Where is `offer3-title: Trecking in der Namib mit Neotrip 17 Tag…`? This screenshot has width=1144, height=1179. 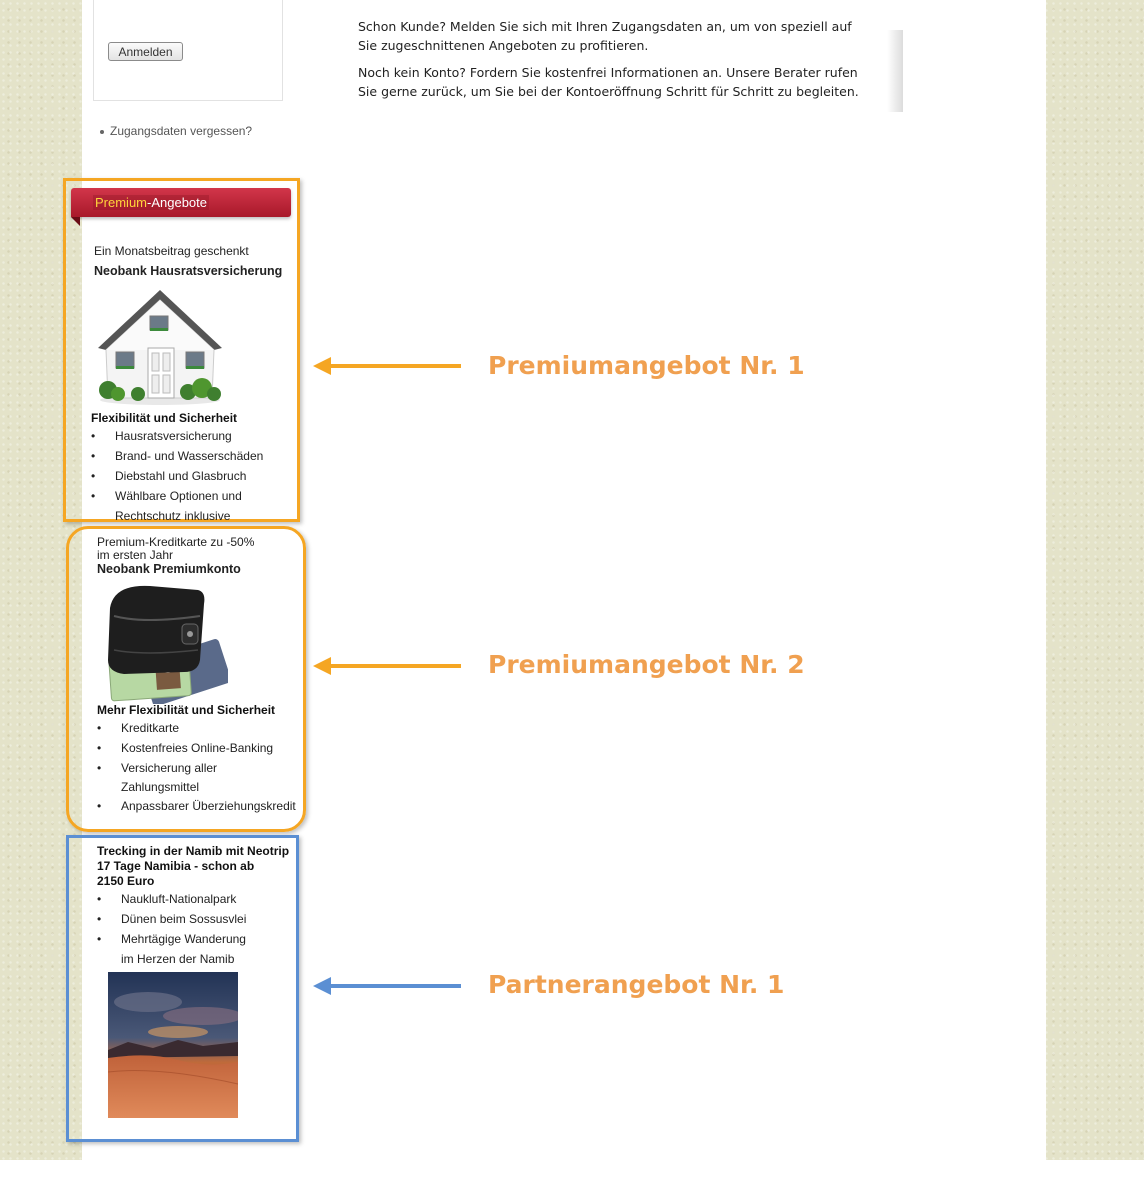
offer3-title: Trecking in der Namib mit Neotrip 17 Tag… is located at coordinates (193, 866).